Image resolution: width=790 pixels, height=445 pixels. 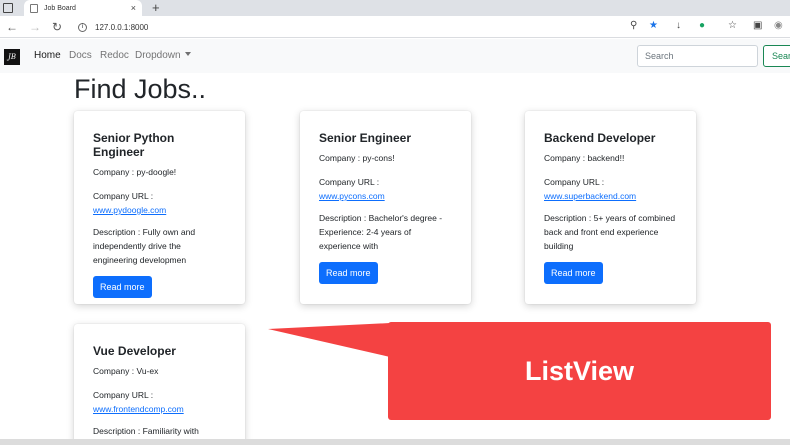 What do you see at coordinates (135, 172) in the screenshot?
I see `job-company: Company : py-doogle!` at bounding box center [135, 172].